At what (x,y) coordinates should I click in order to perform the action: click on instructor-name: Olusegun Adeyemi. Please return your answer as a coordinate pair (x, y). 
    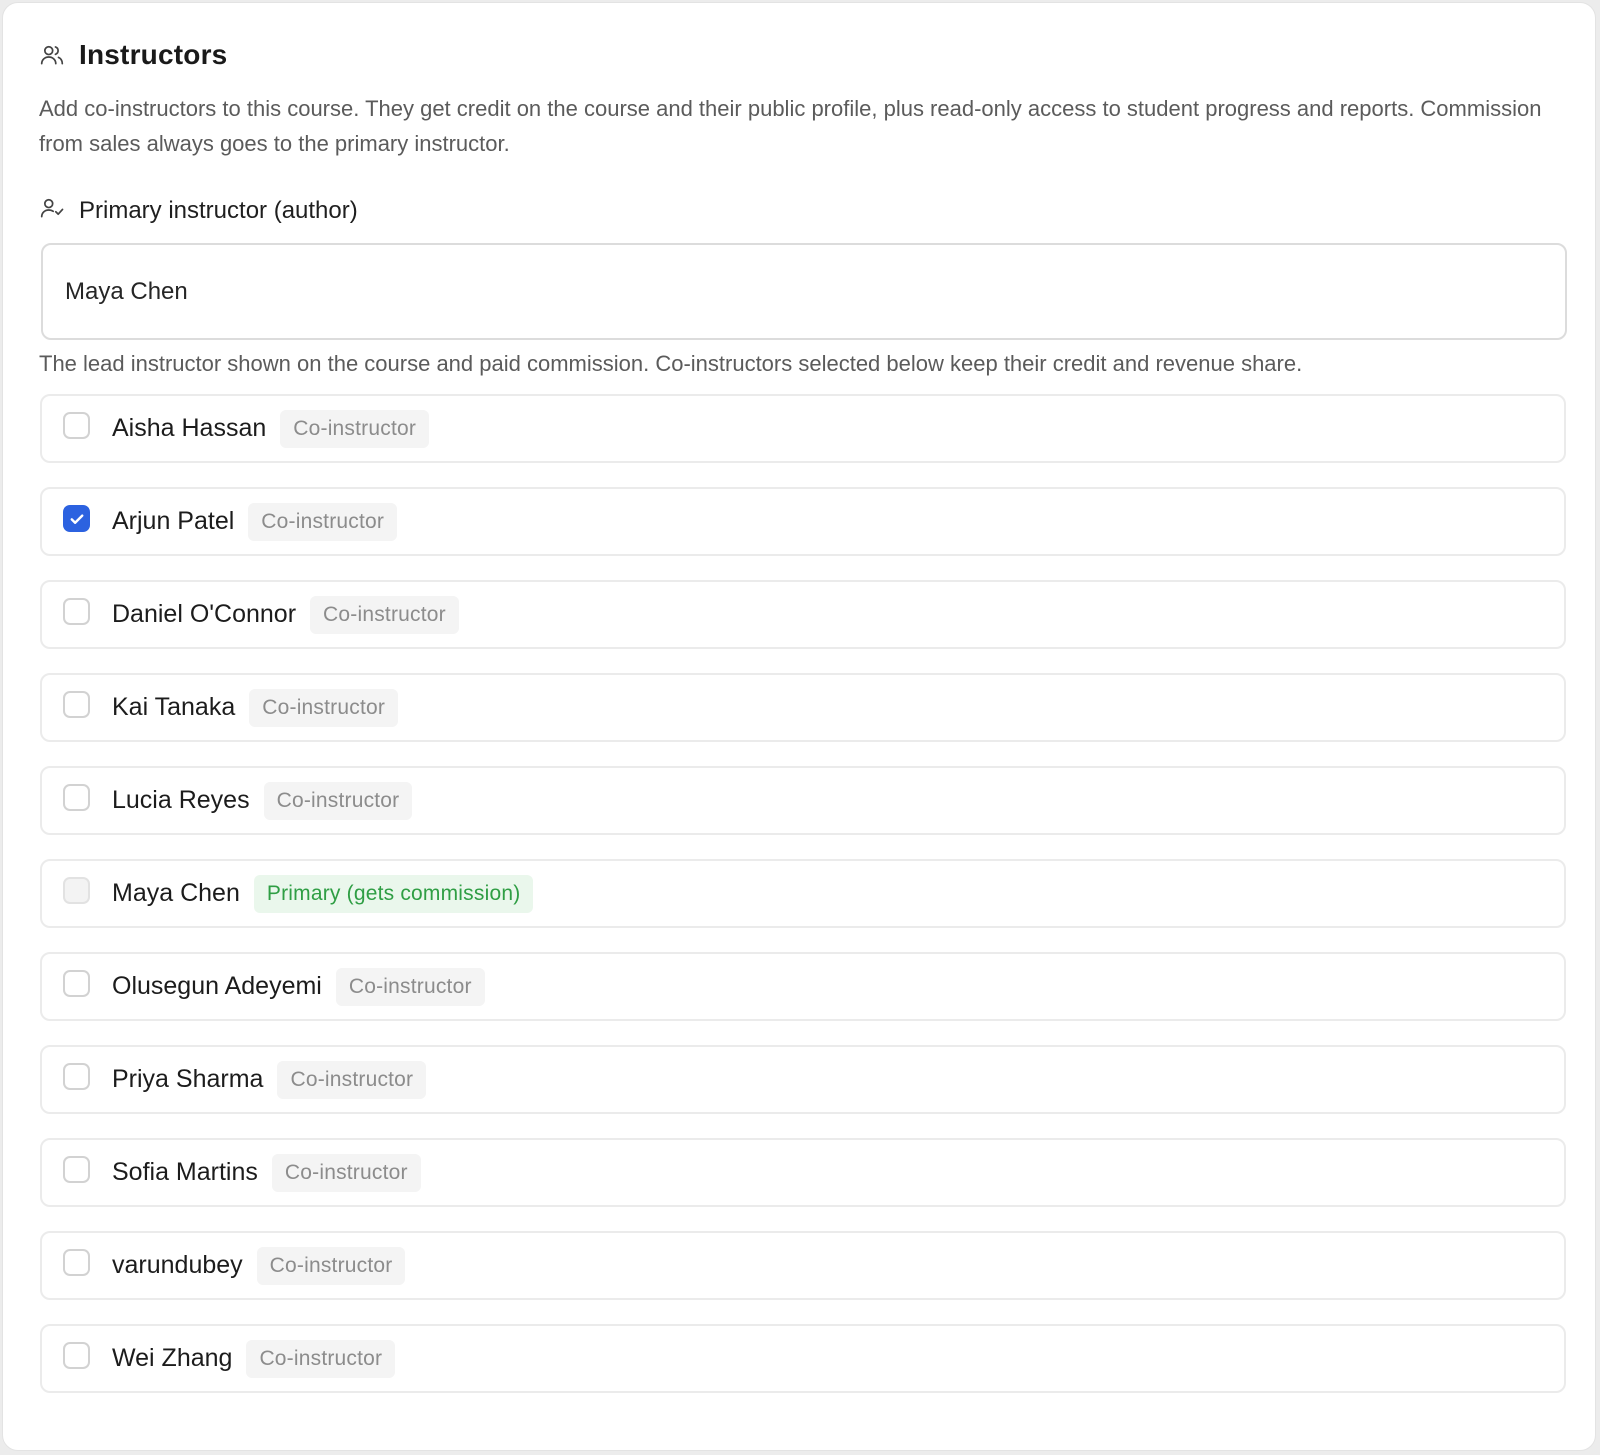
    Looking at the image, I should click on (217, 986).